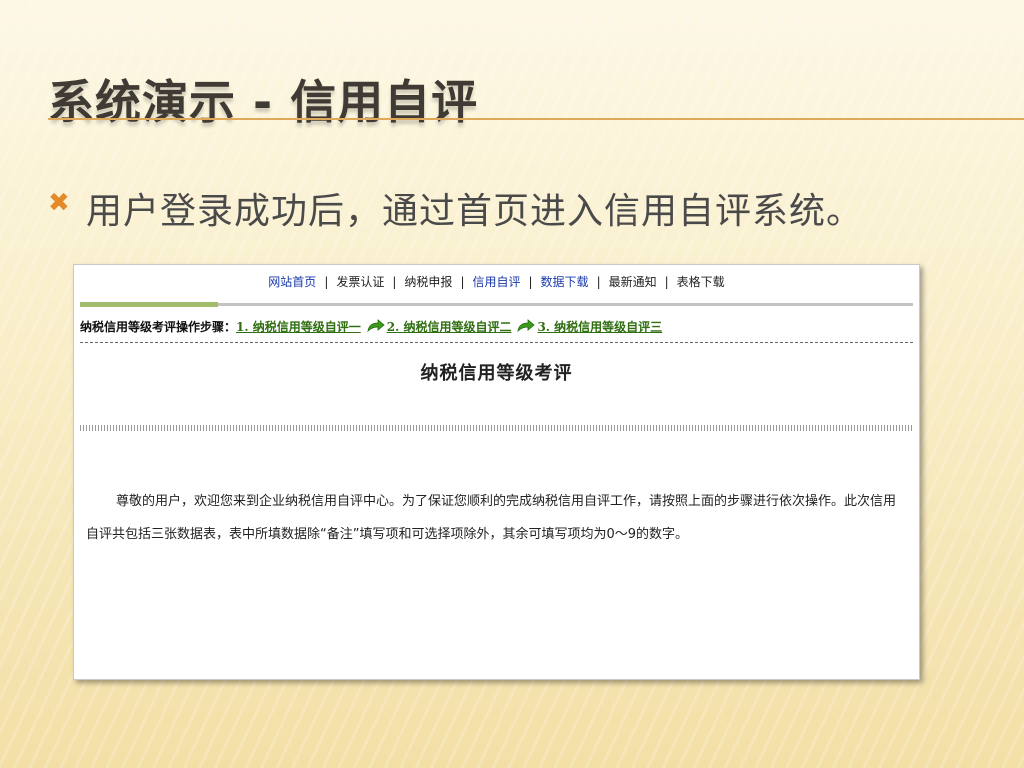 Image resolution: width=1024 pixels, height=768 pixels. What do you see at coordinates (158, 327) in the screenshot?
I see `steps-prefix: 纳税信用等级考评操作步骤：` at bounding box center [158, 327].